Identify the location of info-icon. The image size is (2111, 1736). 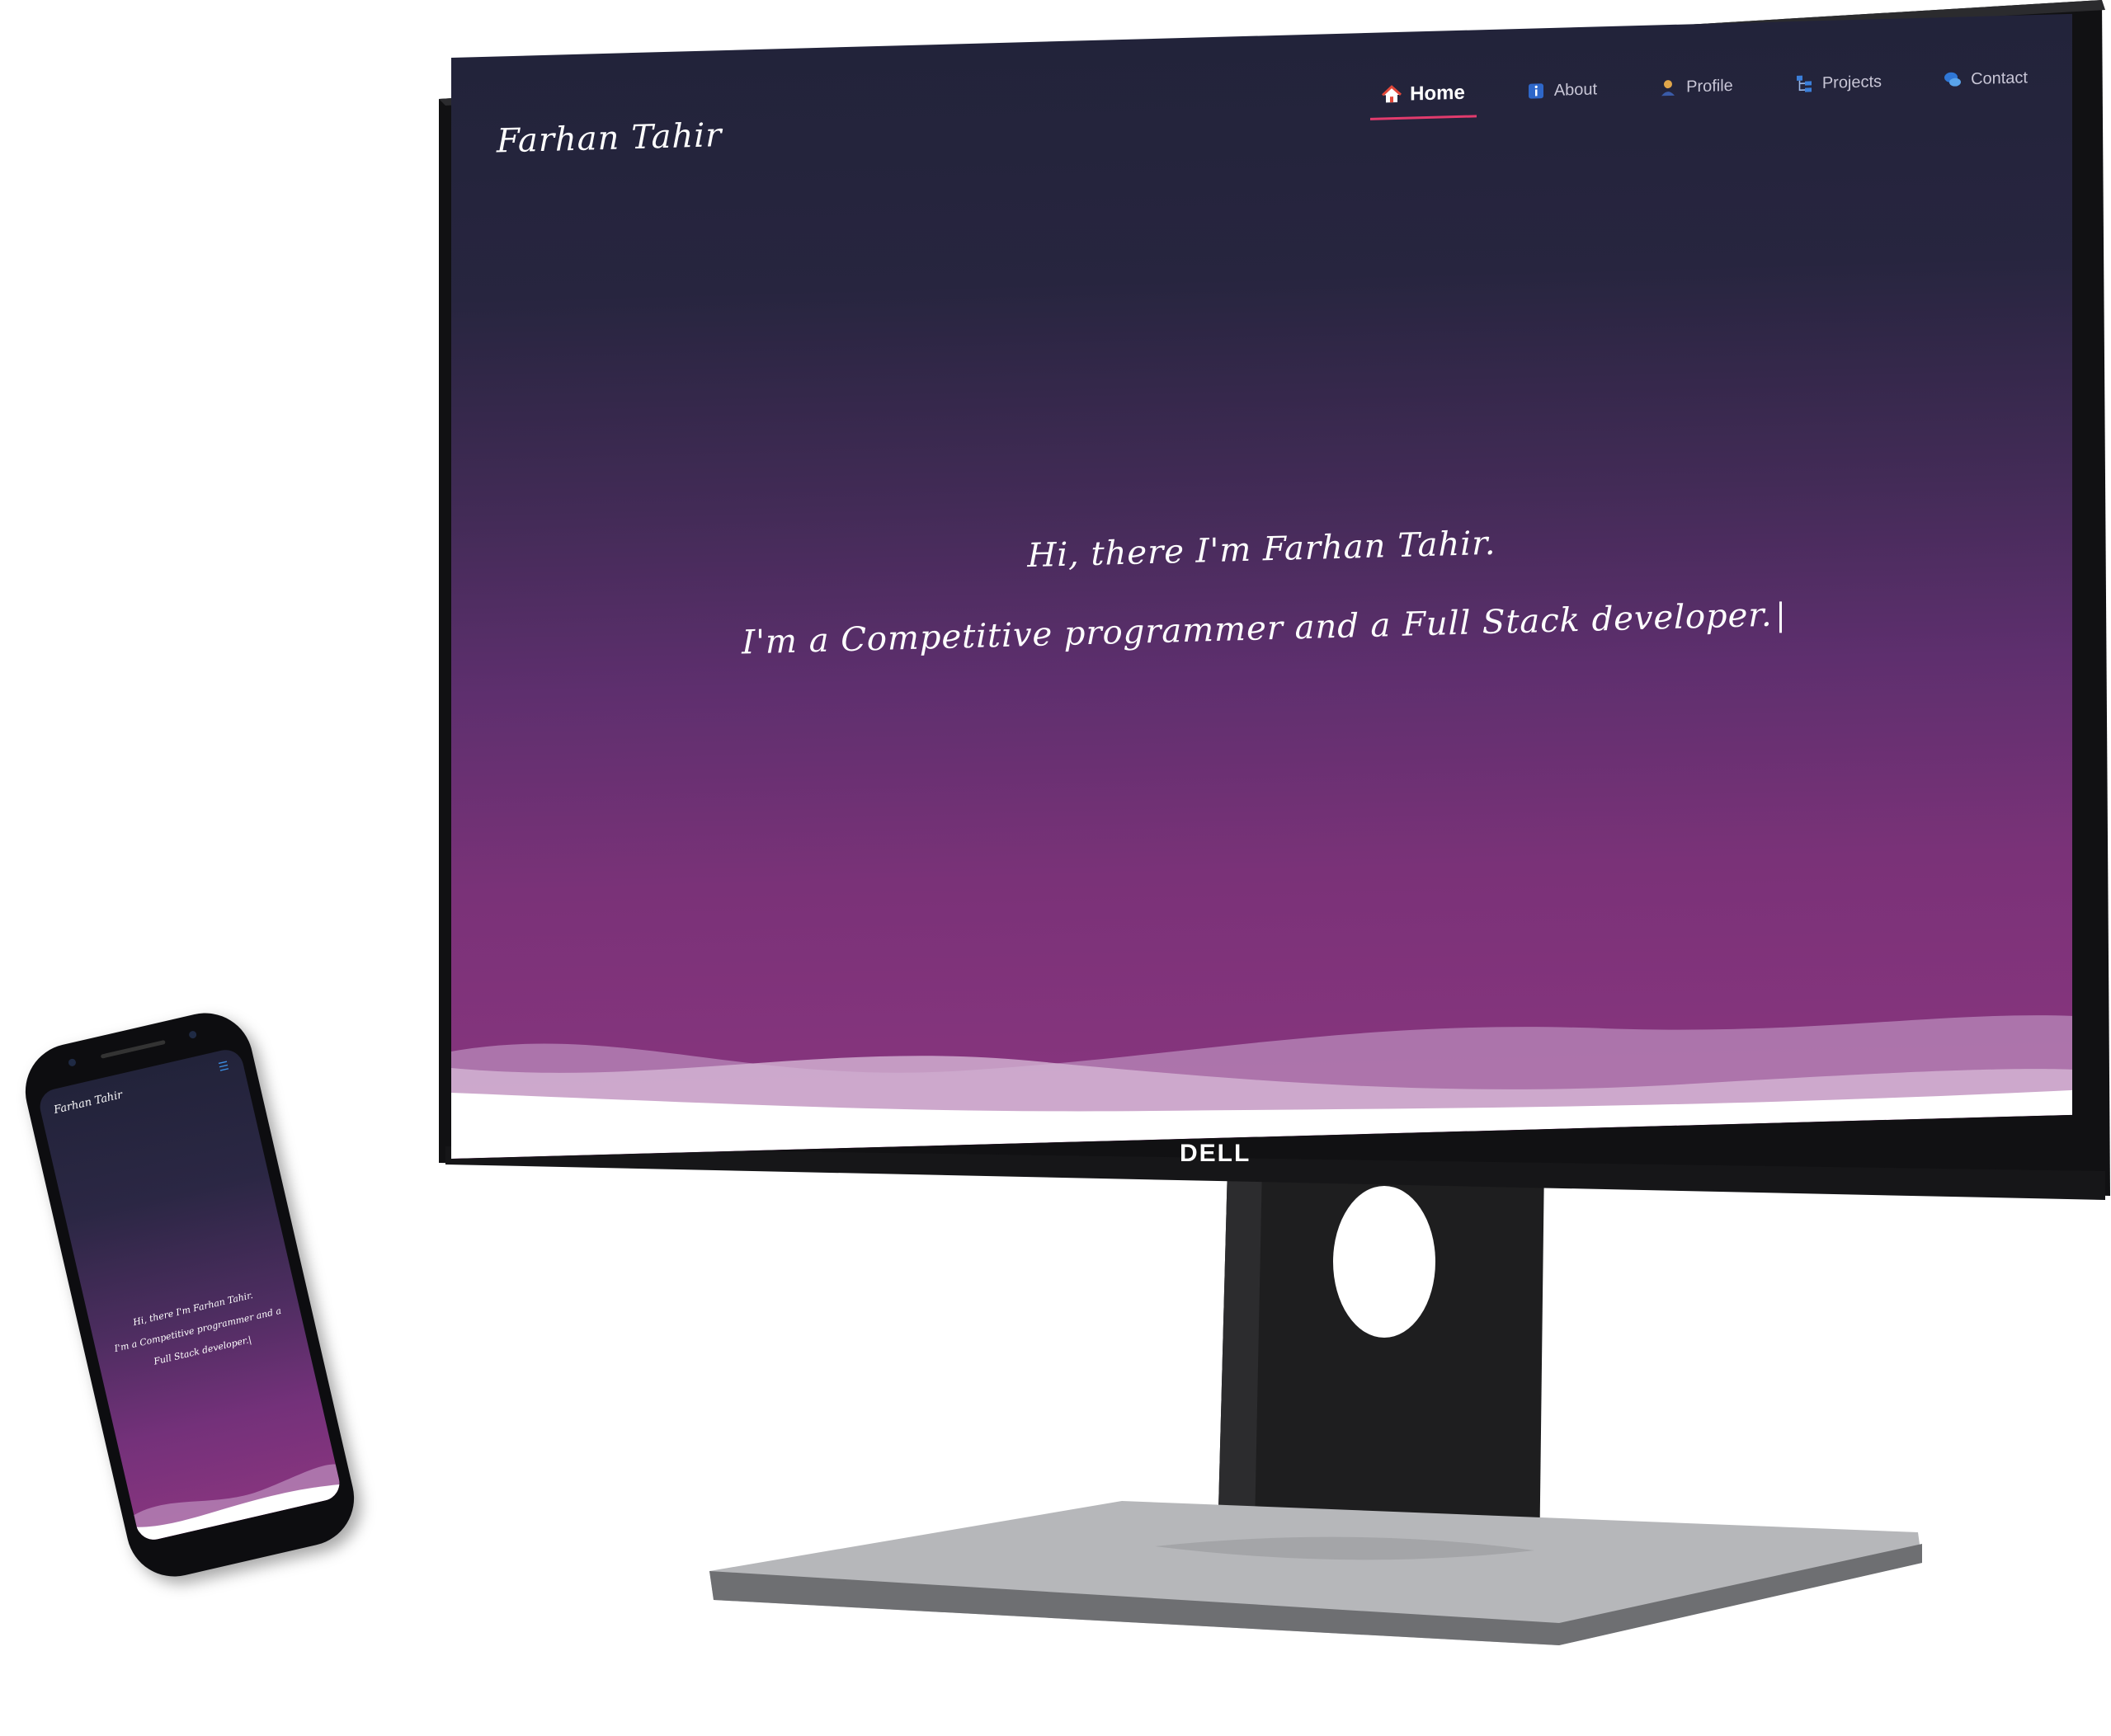
(1535, 91).